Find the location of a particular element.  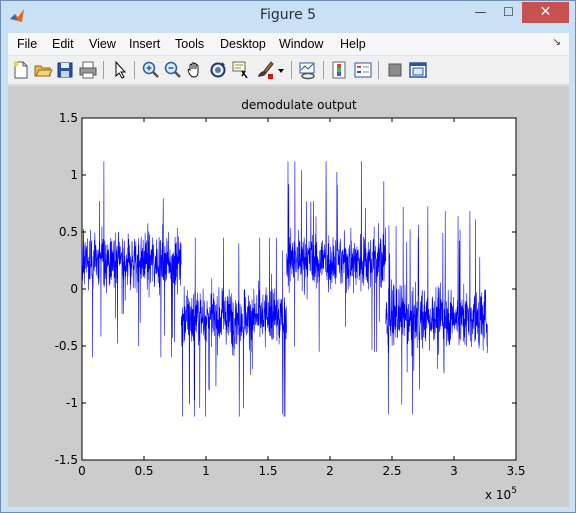

y-tick-label: -1.5 is located at coordinates (66, 460).